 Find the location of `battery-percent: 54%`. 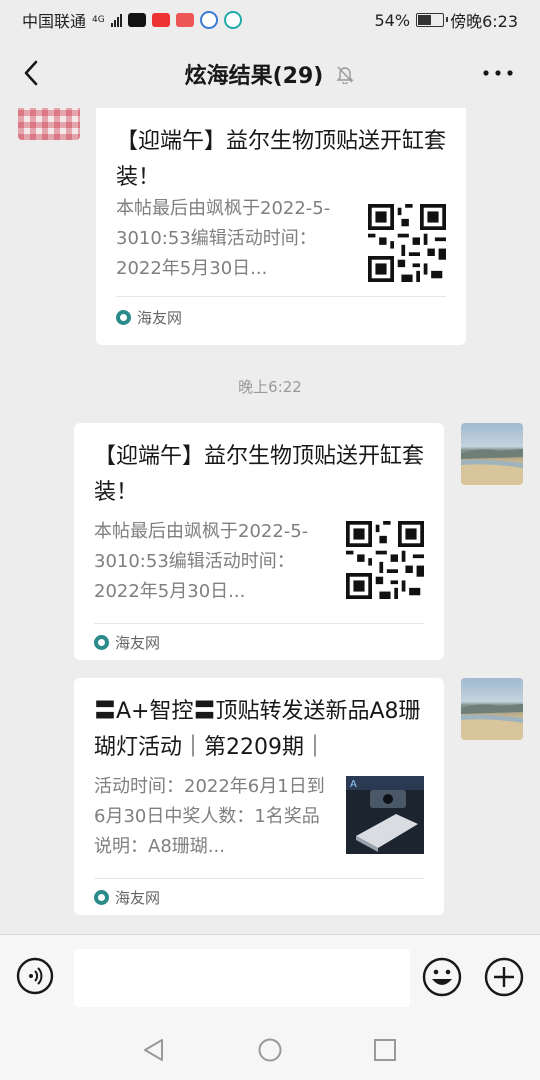

battery-percent: 54% is located at coordinates (392, 20).